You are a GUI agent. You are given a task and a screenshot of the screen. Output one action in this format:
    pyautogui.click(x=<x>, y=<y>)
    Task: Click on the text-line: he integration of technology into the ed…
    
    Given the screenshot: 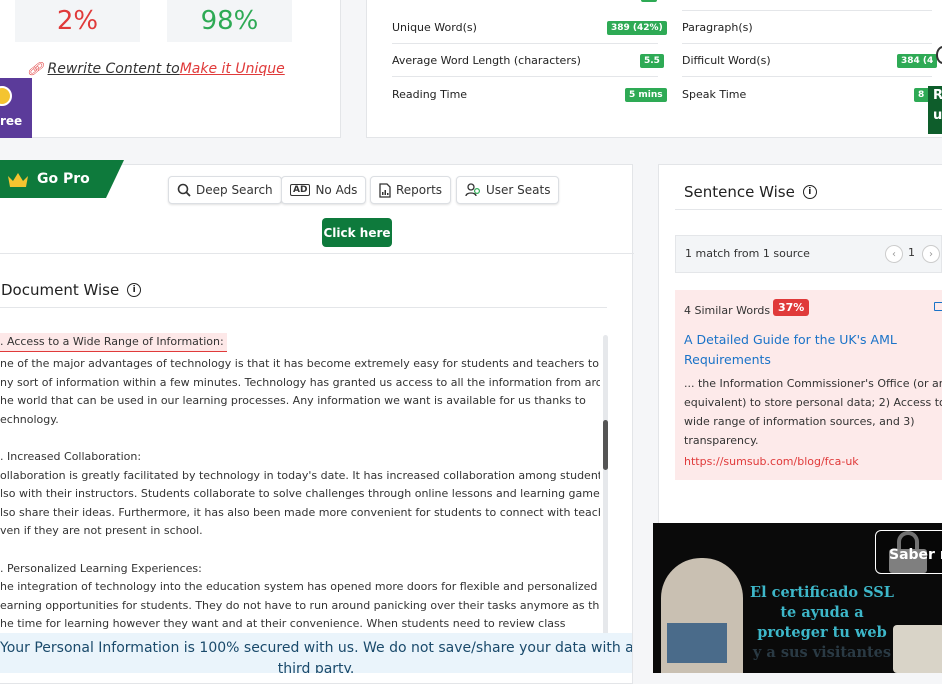 What is the action you would take?
    pyautogui.click(x=299, y=587)
    